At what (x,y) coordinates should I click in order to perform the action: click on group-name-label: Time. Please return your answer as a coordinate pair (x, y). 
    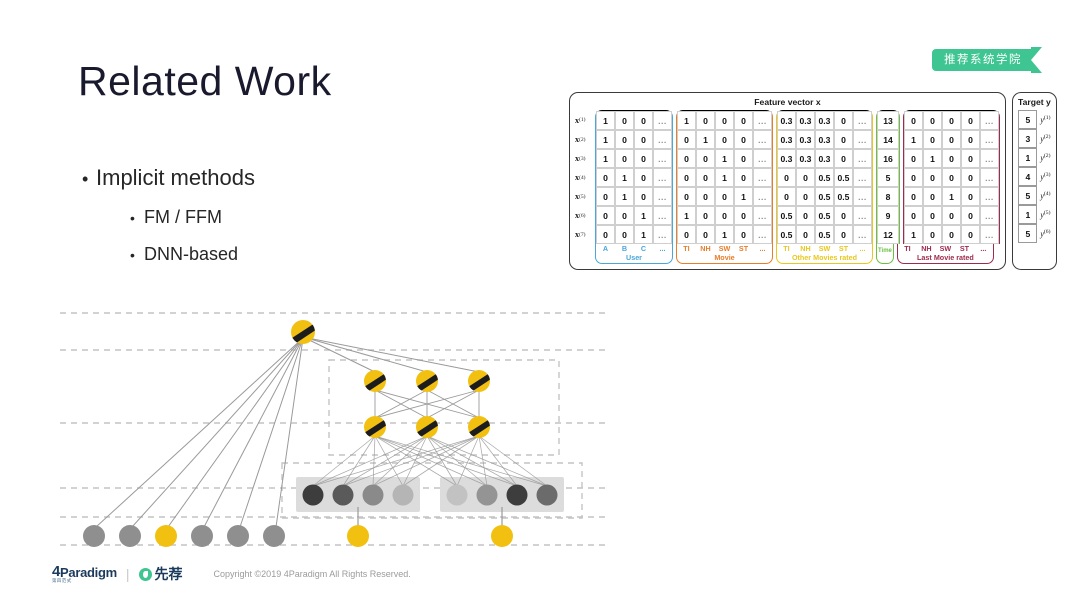
    Looking at the image, I should click on (885, 251).